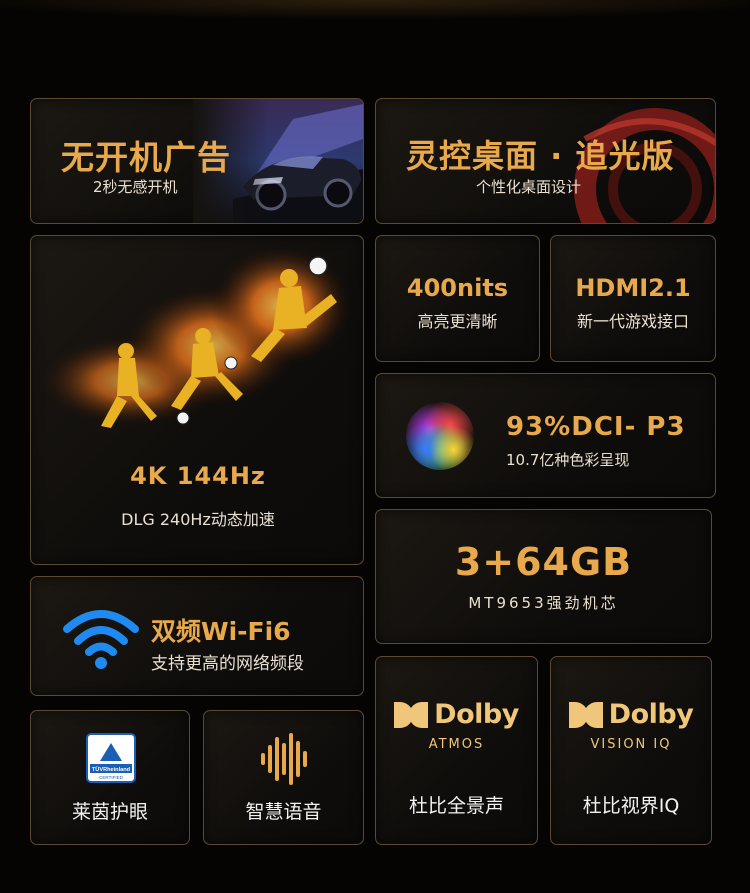 The height and width of the screenshot is (893, 750). What do you see at coordinates (146, 157) in the screenshot?
I see `no-ads-title: 无开机广告` at bounding box center [146, 157].